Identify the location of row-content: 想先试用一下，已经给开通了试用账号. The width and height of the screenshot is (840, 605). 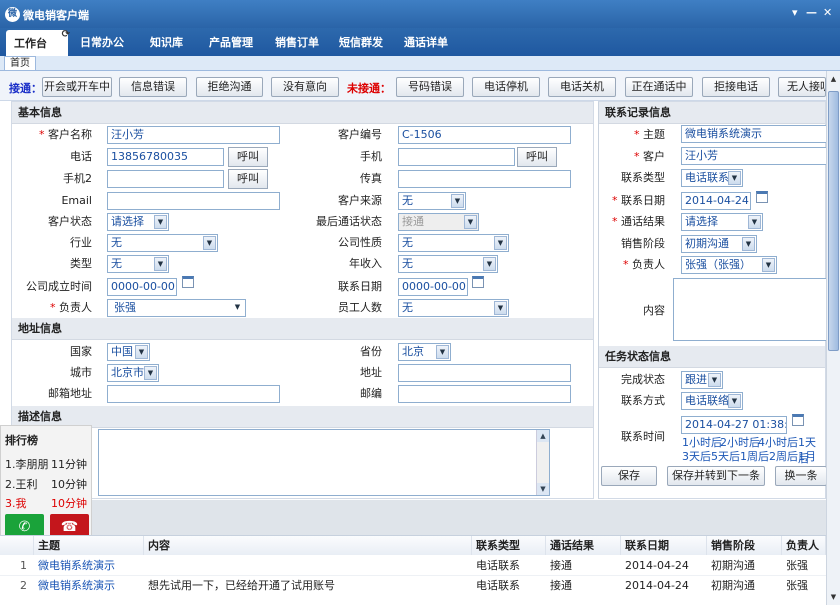
(241, 585).